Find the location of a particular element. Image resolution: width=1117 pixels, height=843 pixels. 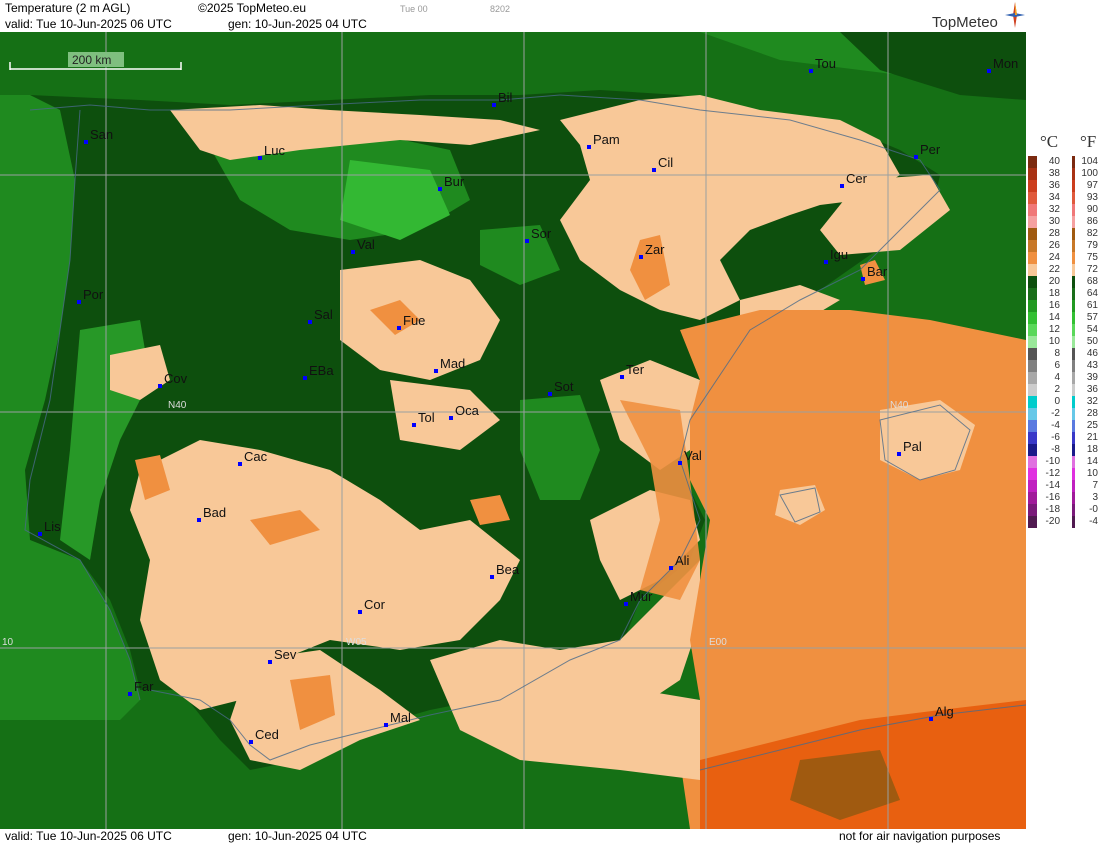

city-label: Tol is located at coordinates (426, 417).